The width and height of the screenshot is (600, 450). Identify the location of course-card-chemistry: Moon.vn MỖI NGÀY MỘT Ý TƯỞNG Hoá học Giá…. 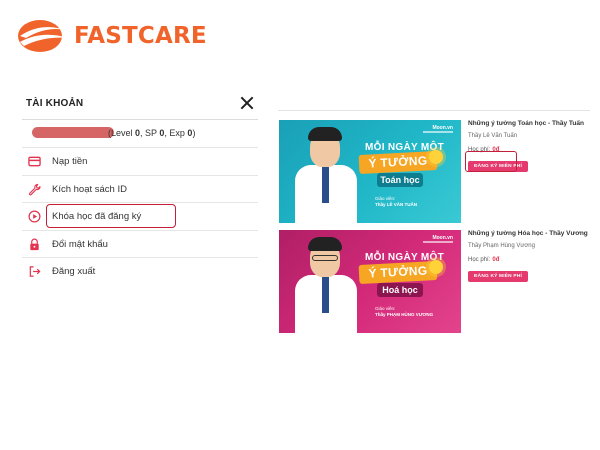
(434, 282).